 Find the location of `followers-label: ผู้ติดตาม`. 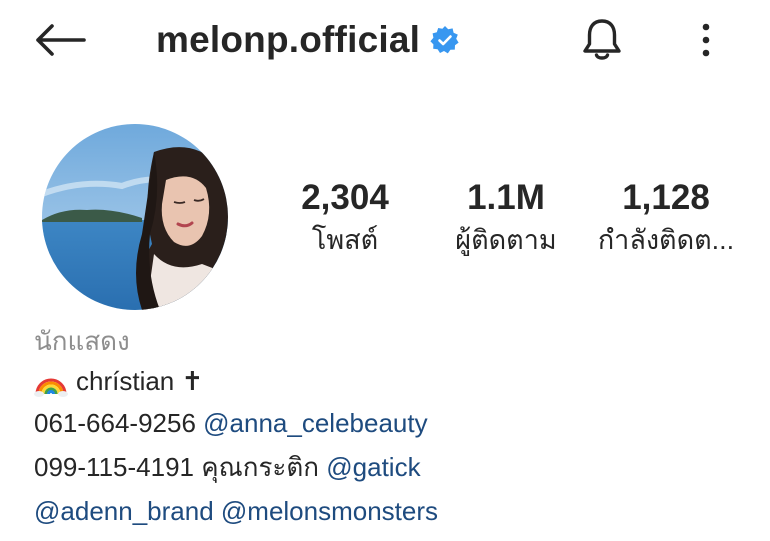

followers-label: ผู้ติดตาม is located at coordinates (506, 240).